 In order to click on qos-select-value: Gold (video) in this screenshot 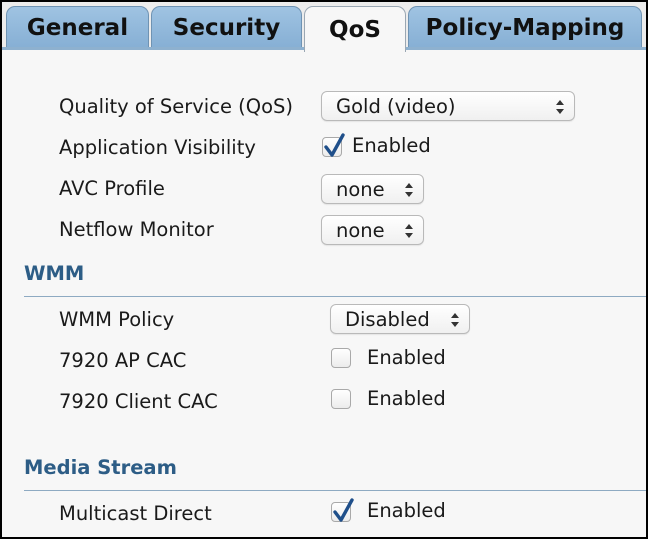, I will do `click(396, 106)`.